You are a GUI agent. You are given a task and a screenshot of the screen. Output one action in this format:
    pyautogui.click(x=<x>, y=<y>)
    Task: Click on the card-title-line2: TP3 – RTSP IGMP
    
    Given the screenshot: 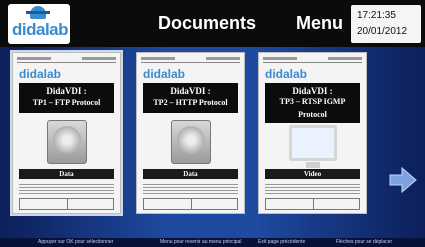 What is the action you would take?
    pyautogui.click(x=312, y=101)
    